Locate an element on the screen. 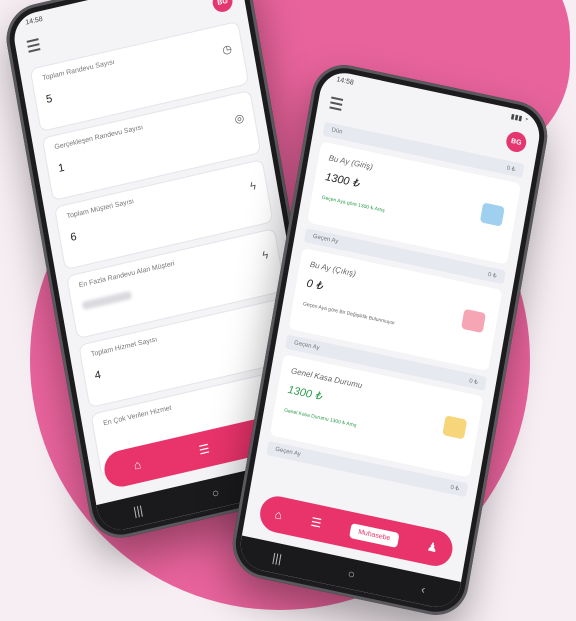  strip-label: Dün is located at coordinates (337, 131).